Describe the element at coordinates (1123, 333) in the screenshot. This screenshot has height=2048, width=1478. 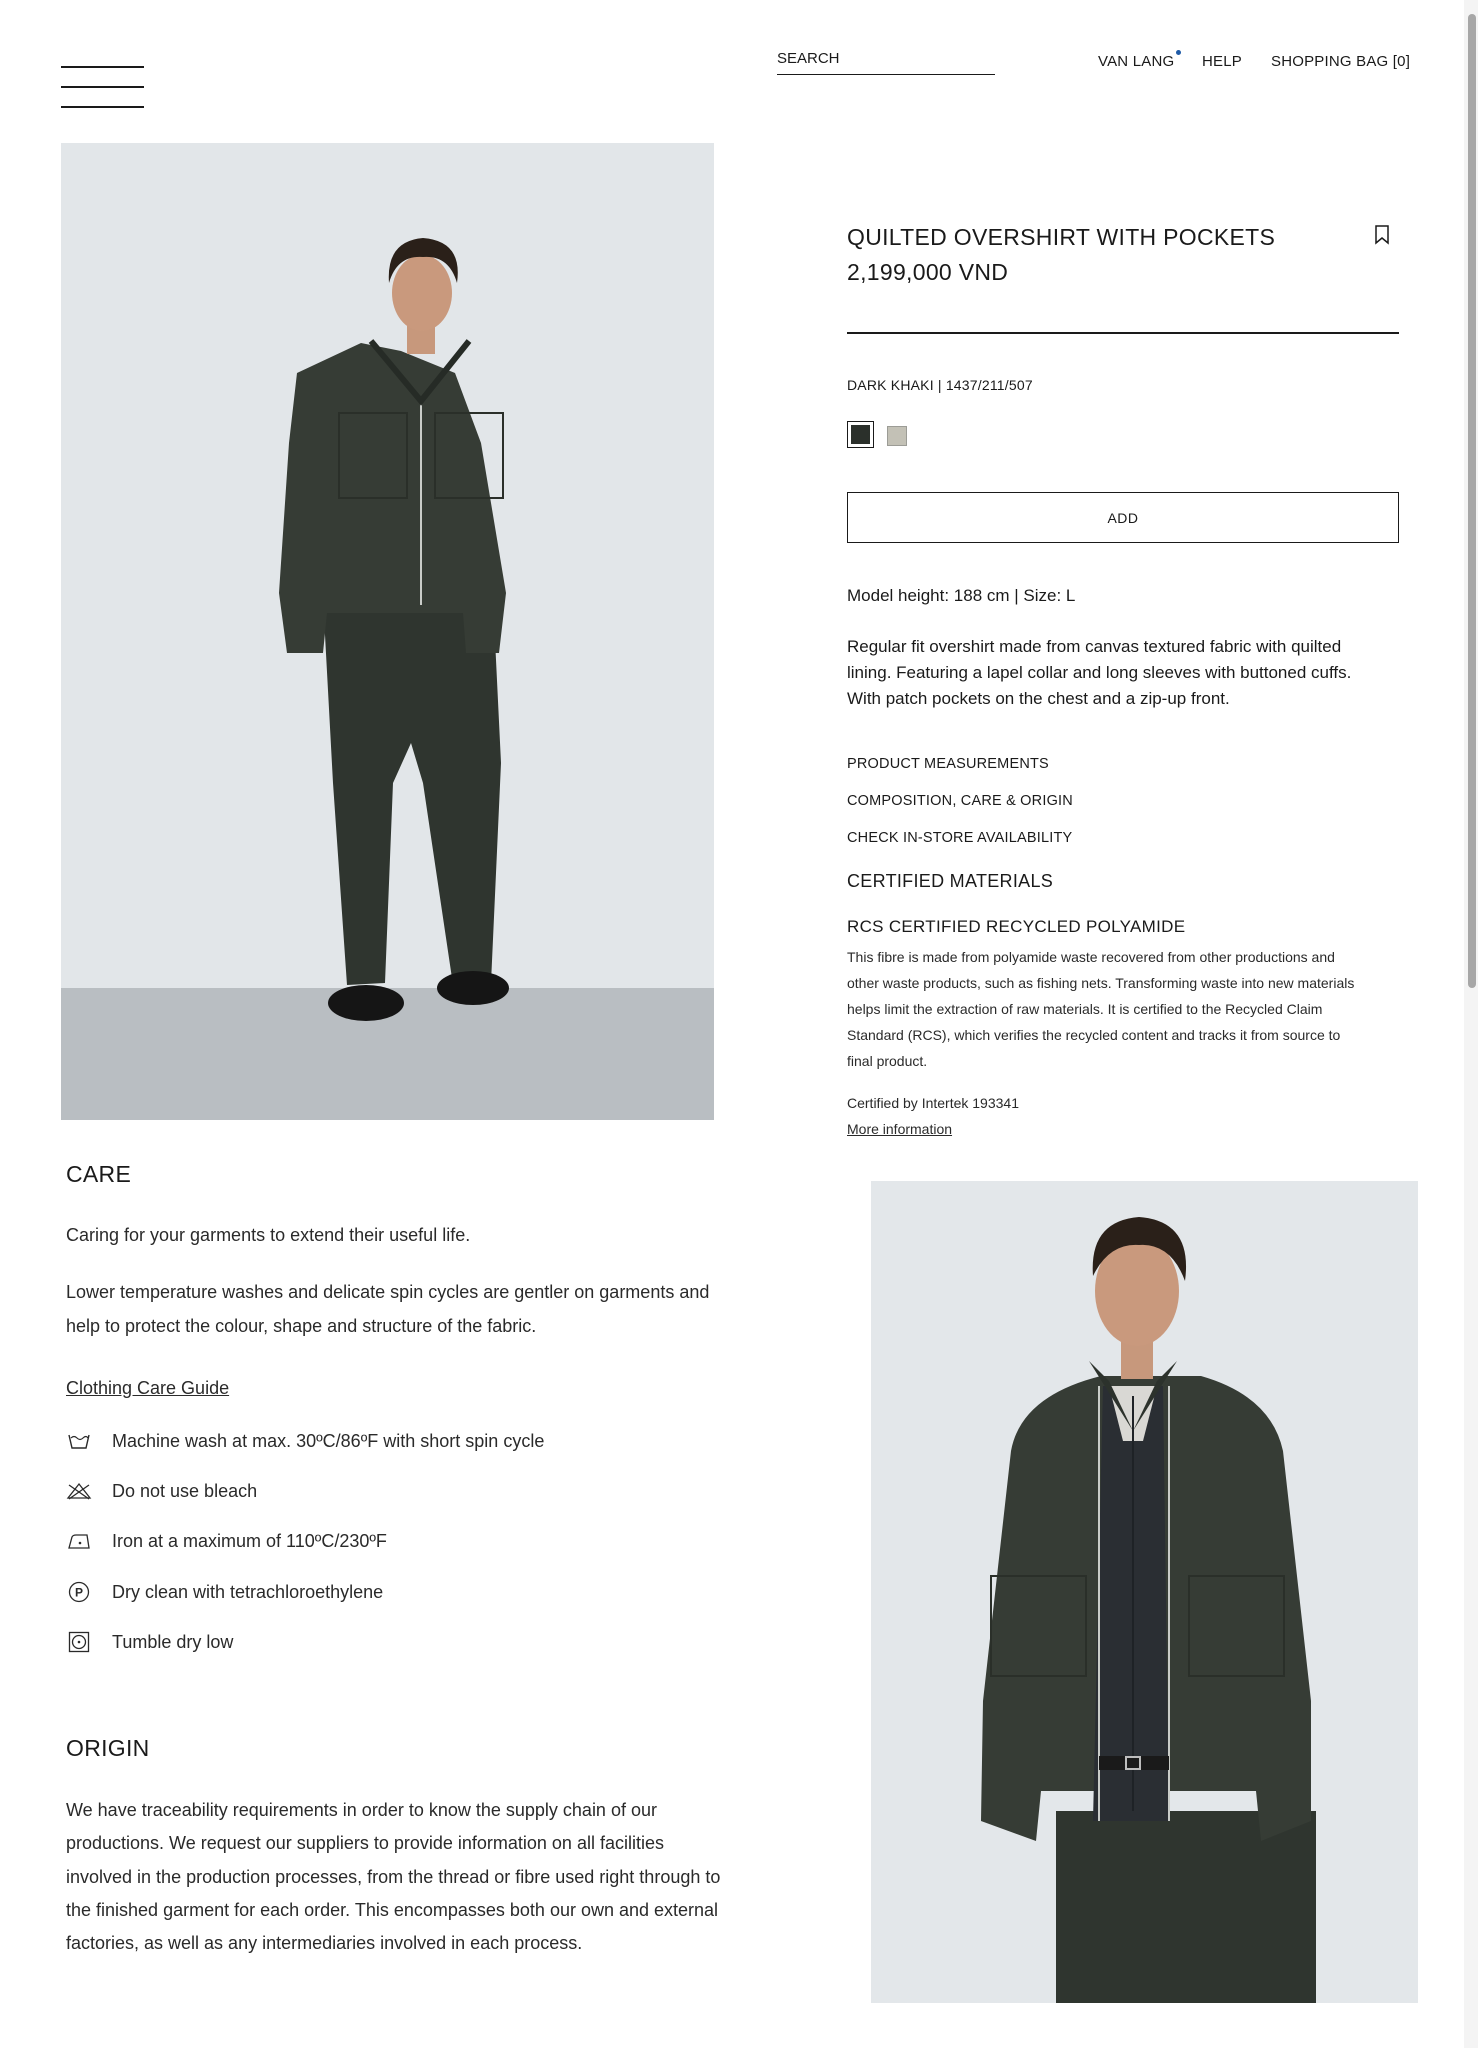
I see `title-divider` at that location.